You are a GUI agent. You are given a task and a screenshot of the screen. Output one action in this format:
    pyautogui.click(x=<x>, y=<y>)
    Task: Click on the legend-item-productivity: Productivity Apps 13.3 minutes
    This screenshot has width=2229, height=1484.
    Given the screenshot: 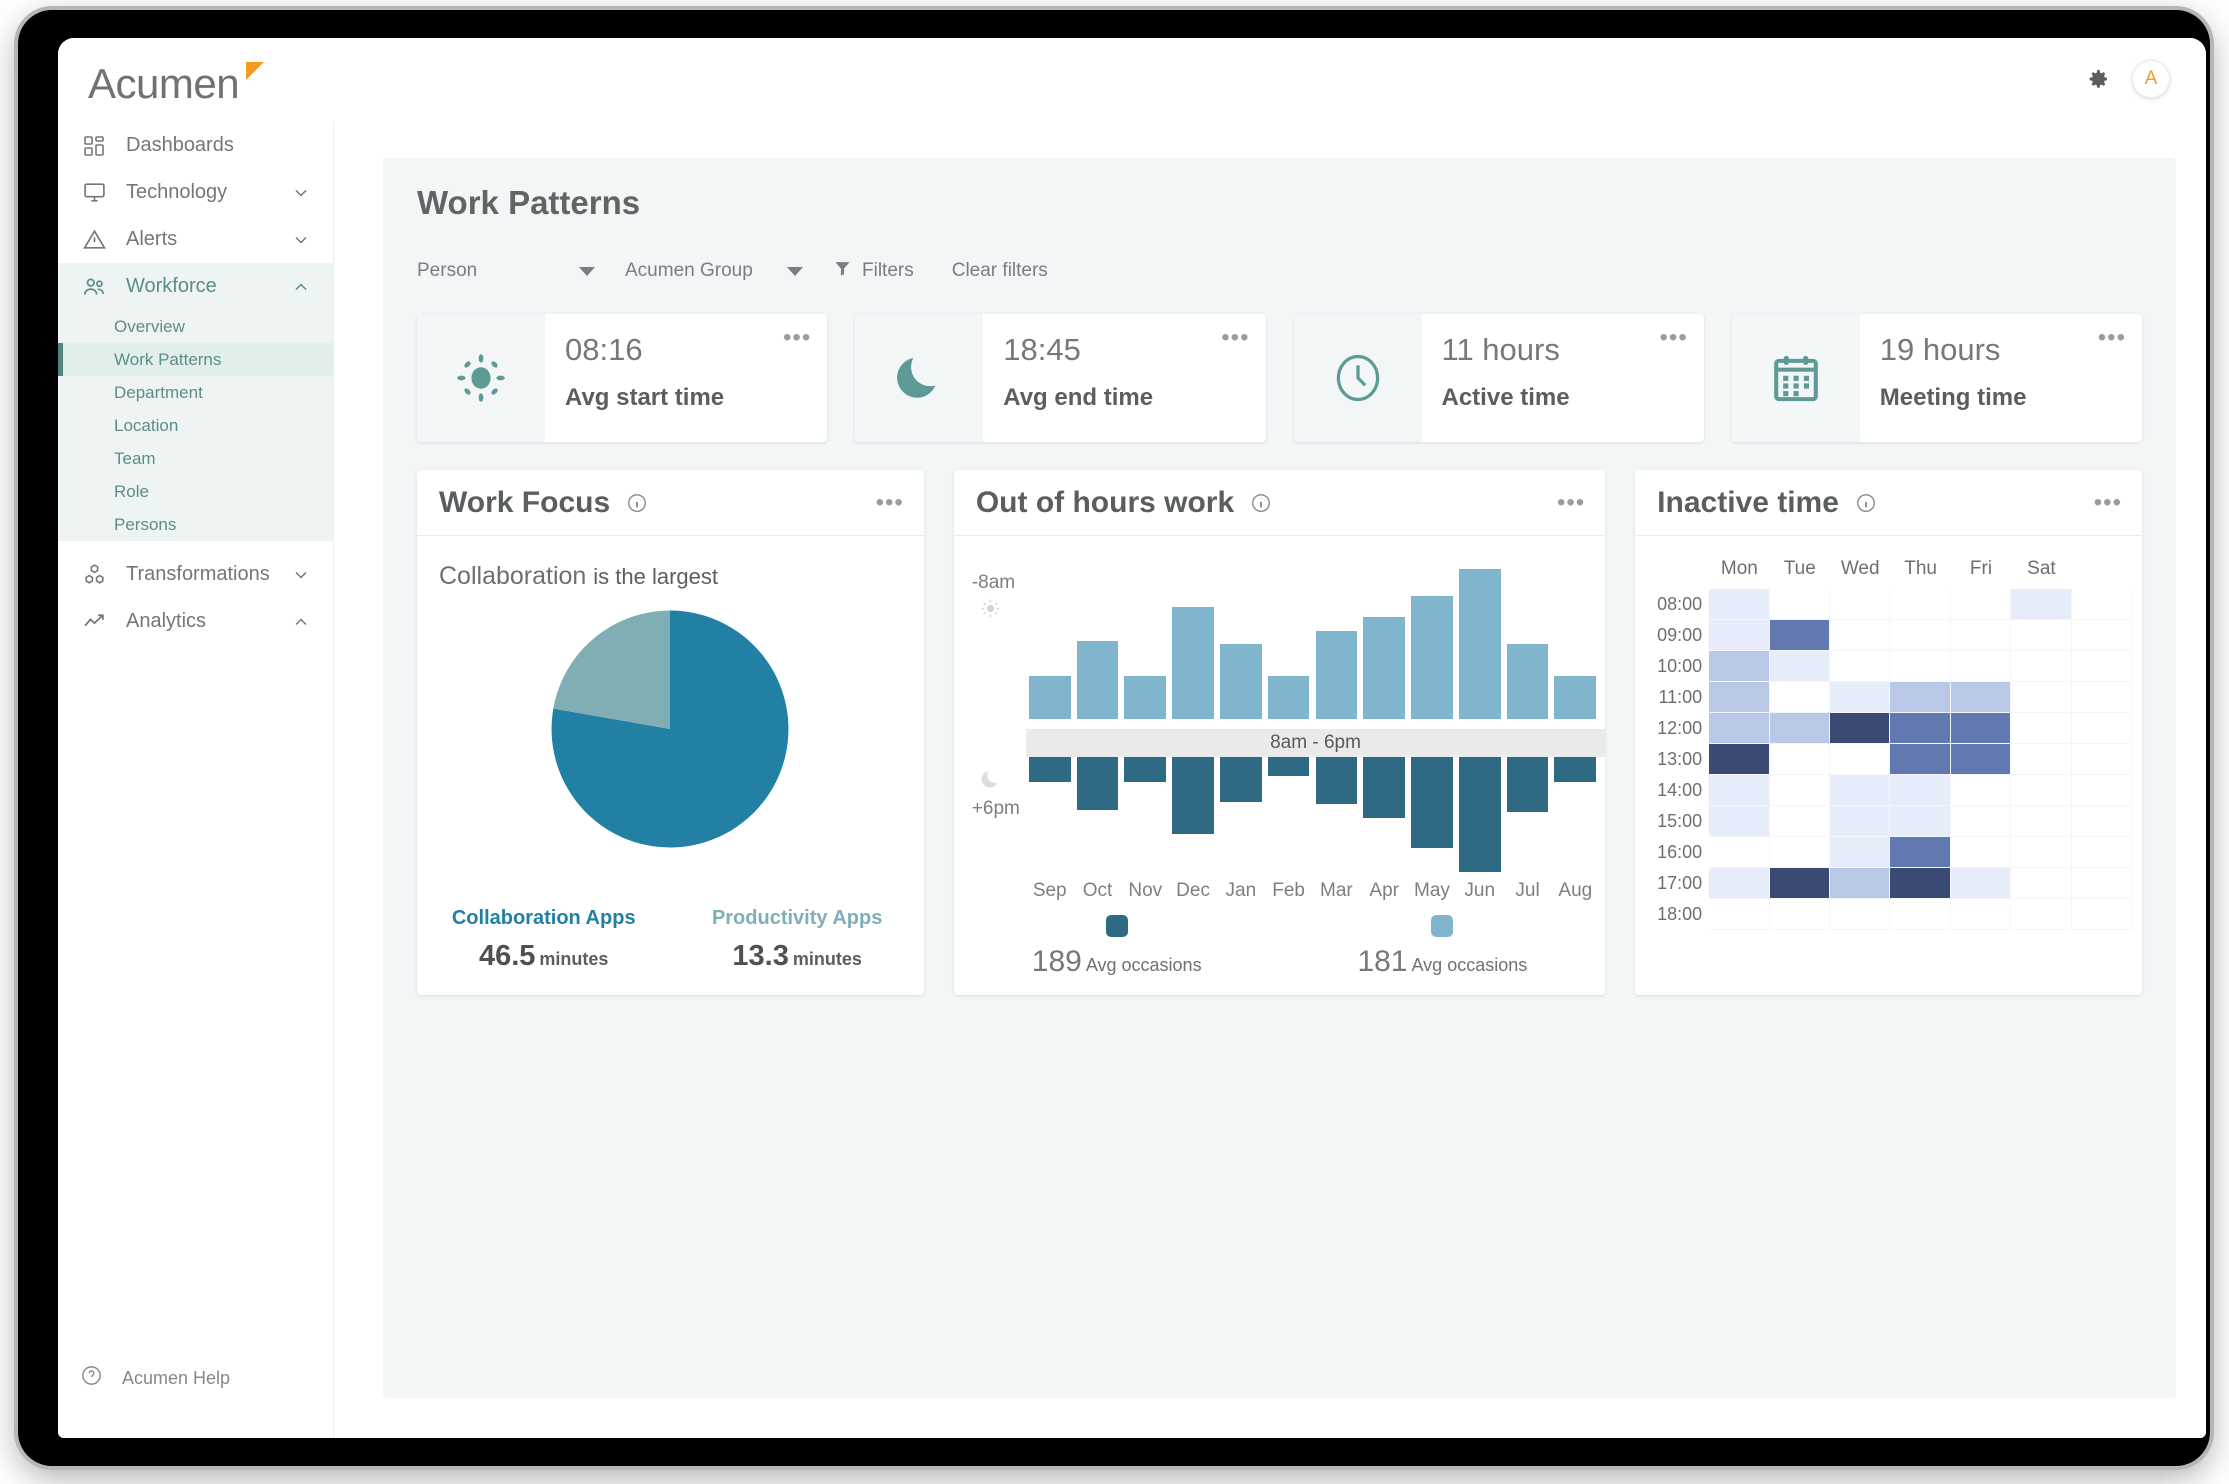 What is the action you would take?
    pyautogui.click(x=796, y=940)
    